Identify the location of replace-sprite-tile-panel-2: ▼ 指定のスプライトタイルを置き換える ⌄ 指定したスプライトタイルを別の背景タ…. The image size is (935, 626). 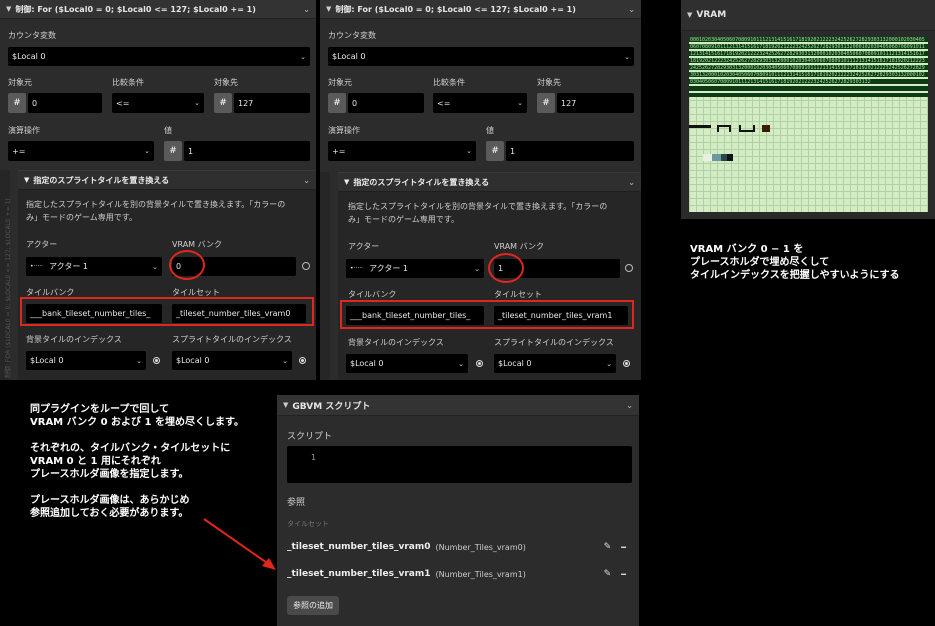
(489, 276).